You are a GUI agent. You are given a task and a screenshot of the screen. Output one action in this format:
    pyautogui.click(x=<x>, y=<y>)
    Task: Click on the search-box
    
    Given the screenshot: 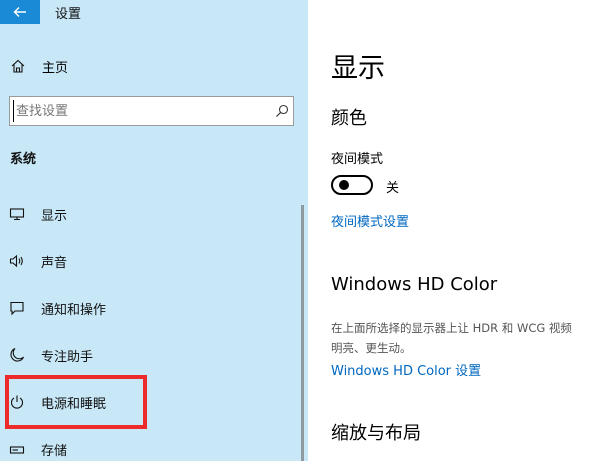 What is the action you would take?
    pyautogui.click(x=151, y=111)
    